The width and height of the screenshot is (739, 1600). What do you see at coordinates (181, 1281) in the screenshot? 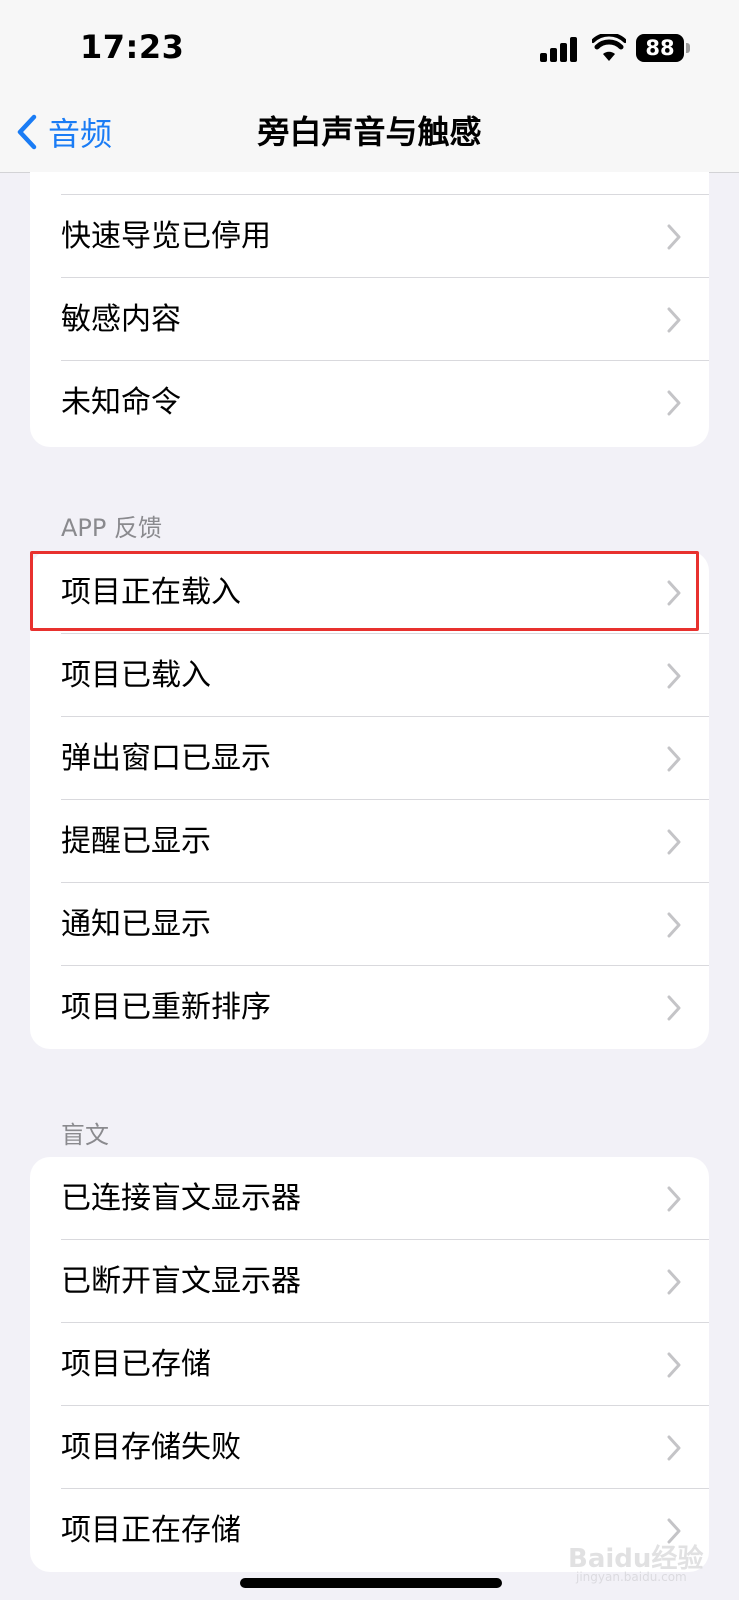
I see `list-item-label: 已断开盲文显示器` at bounding box center [181, 1281].